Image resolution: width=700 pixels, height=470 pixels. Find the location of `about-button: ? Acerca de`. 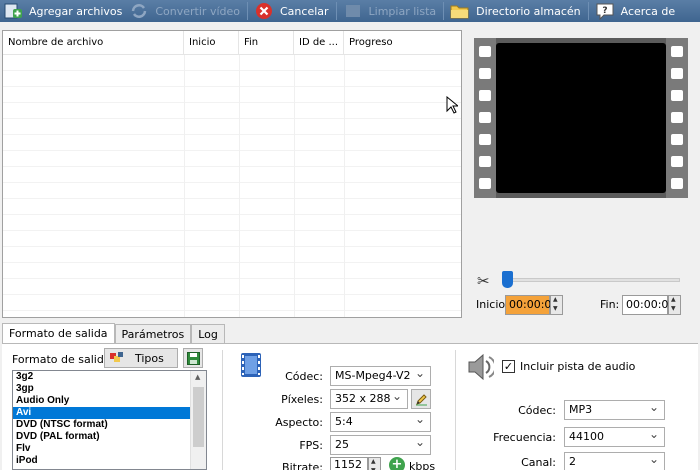

about-button: ? Acerca de is located at coordinates (635, 11).